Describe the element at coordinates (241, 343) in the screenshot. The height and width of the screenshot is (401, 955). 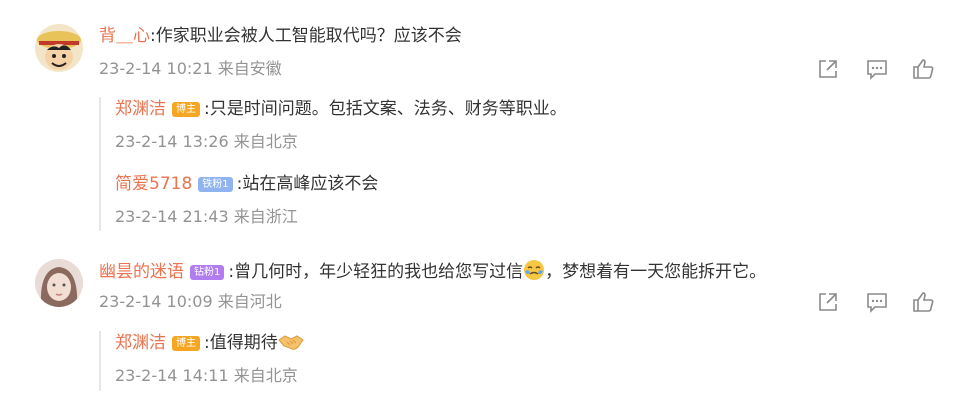
I see `reply-text: :值得期待` at that location.